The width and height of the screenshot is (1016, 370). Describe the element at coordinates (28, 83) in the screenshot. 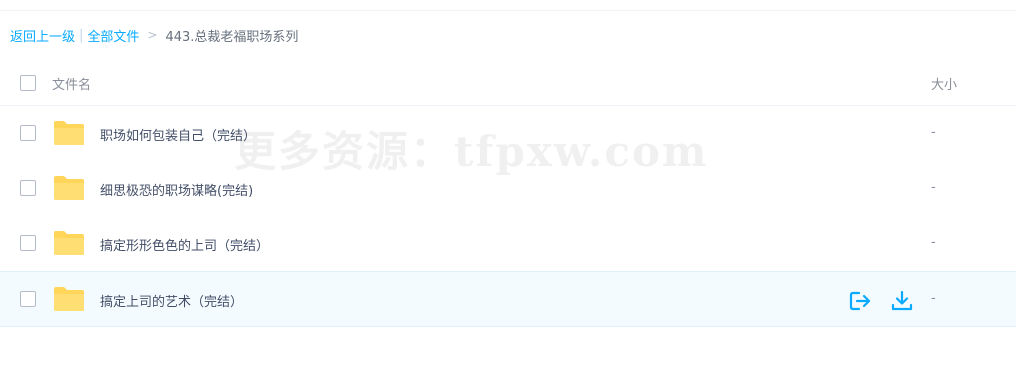

I see `select-all-checkbox` at that location.